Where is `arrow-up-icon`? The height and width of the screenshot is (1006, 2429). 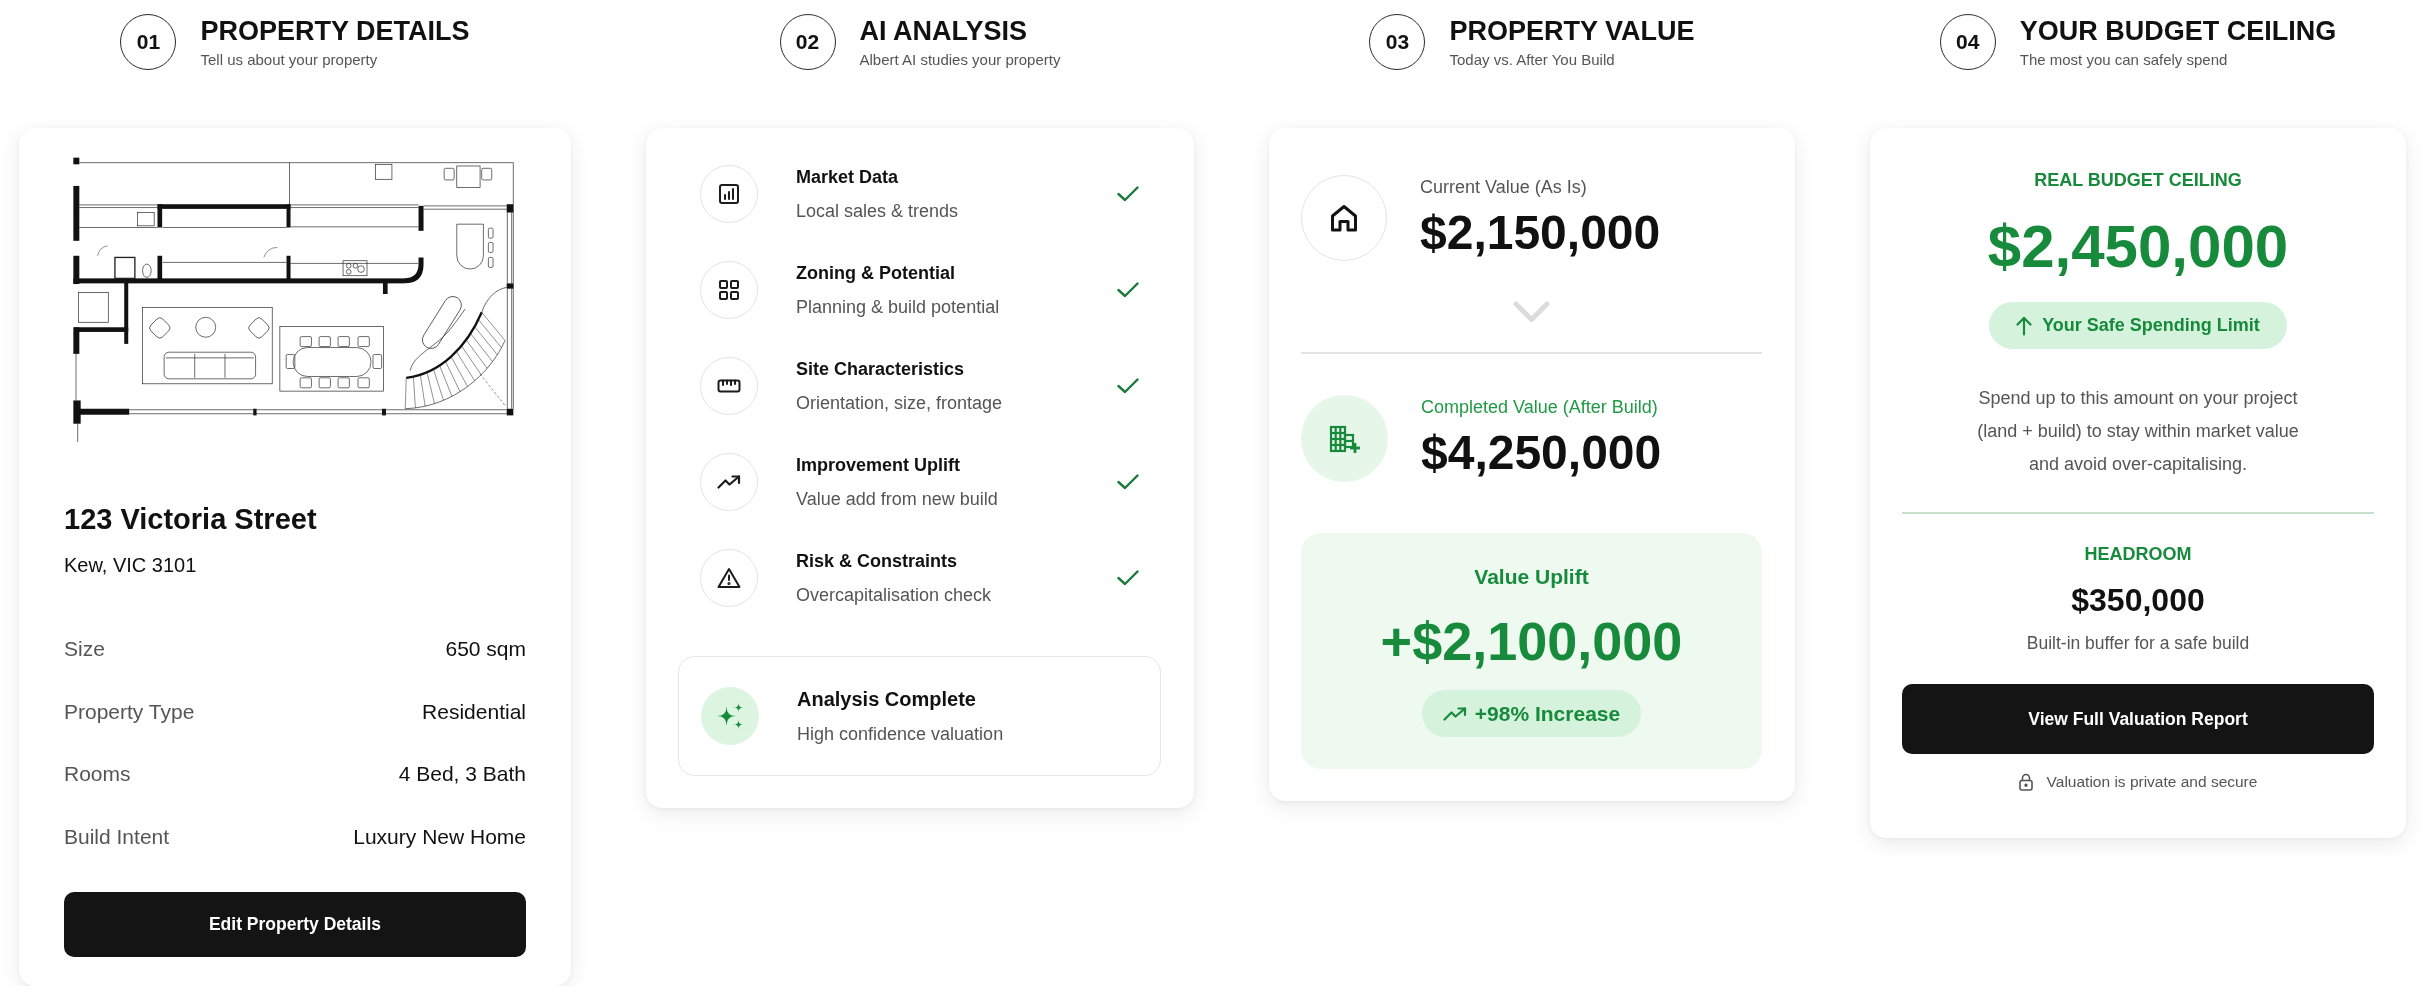 arrow-up-icon is located at coordinates (2024, 325).